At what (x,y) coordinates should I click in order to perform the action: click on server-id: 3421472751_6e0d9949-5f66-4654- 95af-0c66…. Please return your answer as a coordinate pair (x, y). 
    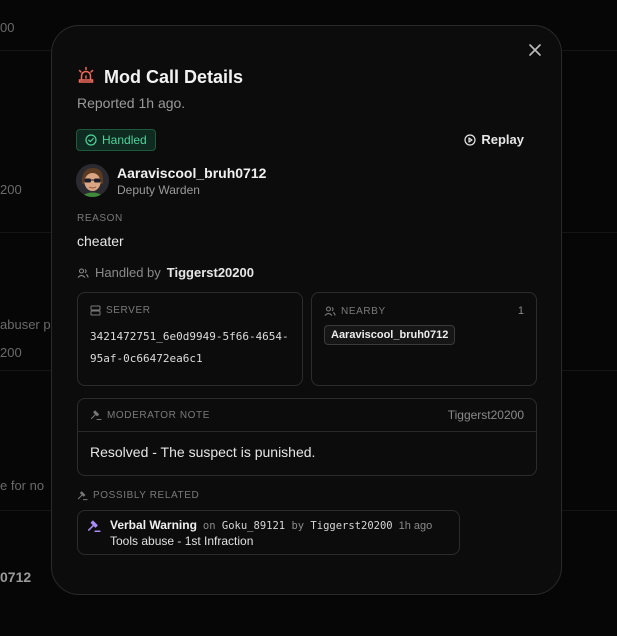
    Looking at the image, I should click on (190, 348).